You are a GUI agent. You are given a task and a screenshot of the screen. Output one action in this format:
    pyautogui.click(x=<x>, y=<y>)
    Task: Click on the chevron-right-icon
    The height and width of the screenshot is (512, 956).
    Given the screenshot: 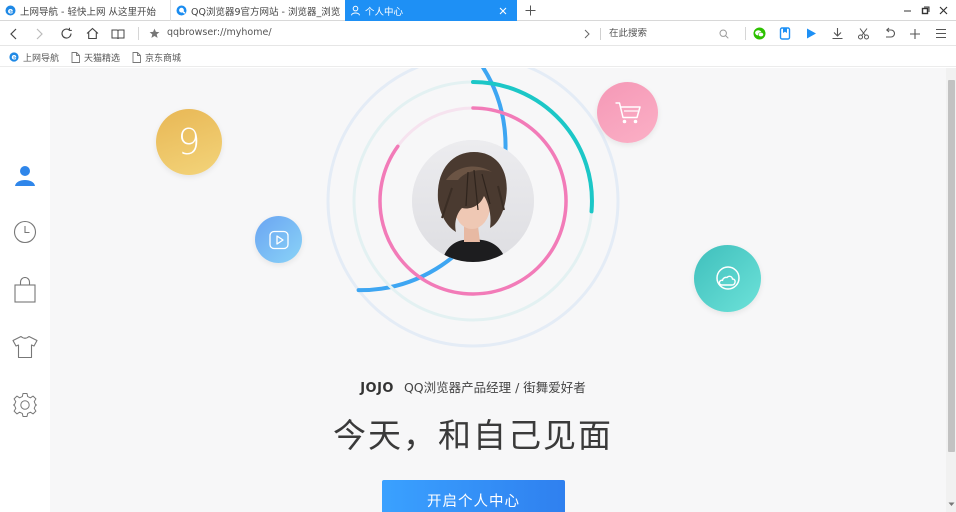 What is the action you would take?
    pyautogui.click(x=587, y=33)
    